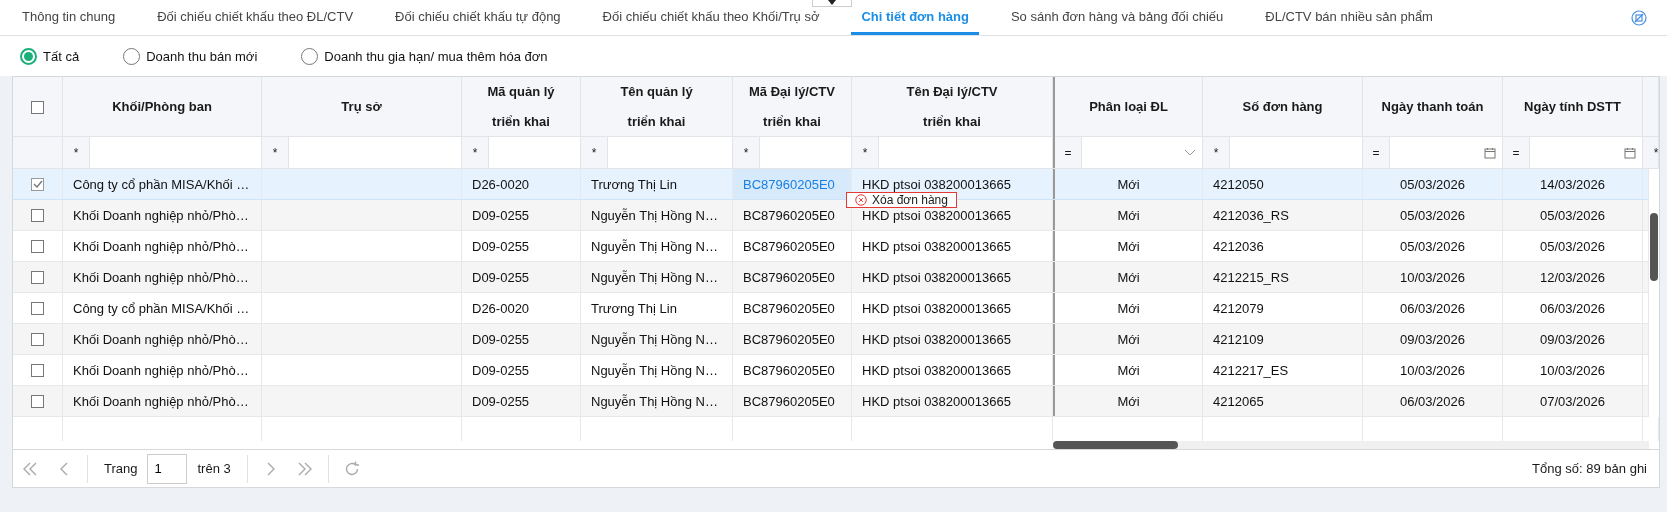  What do you see at coordinates (1639, 18) in the screenshot?
I see `hide-panel-icon` at bounding box center [1639, 18].